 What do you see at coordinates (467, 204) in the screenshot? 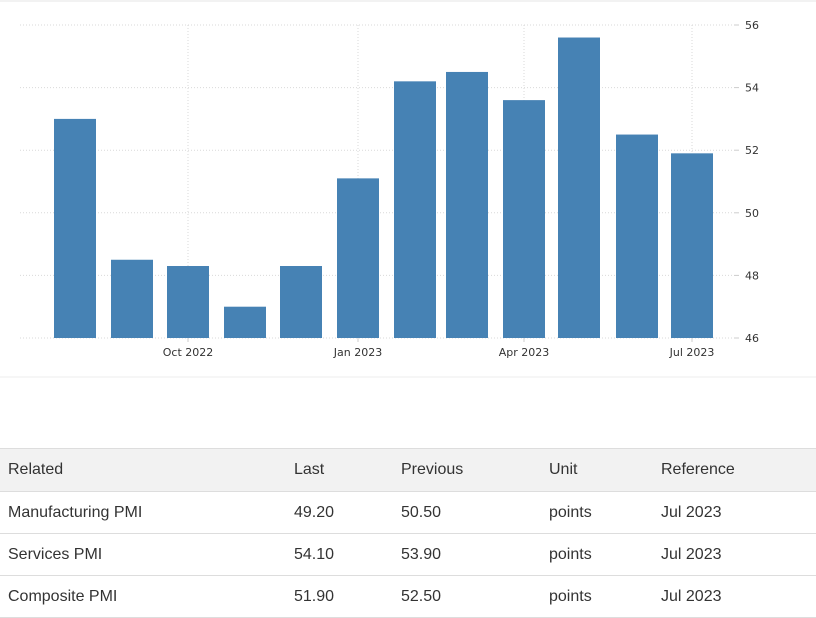
I see `bar-mar-2023` at bounding box center [467, 204].